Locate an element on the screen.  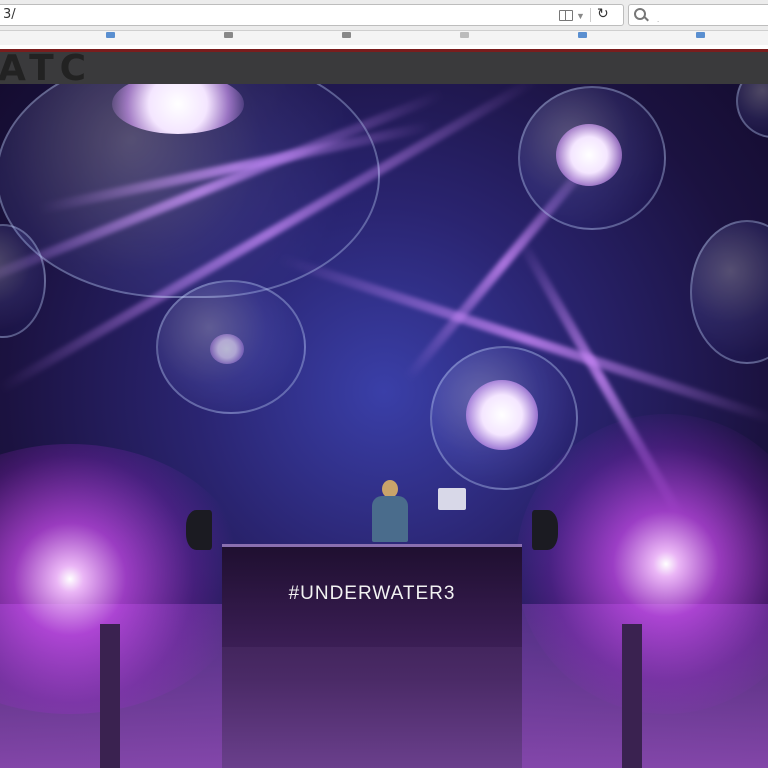
laptop is located at coordinates (452, 499).